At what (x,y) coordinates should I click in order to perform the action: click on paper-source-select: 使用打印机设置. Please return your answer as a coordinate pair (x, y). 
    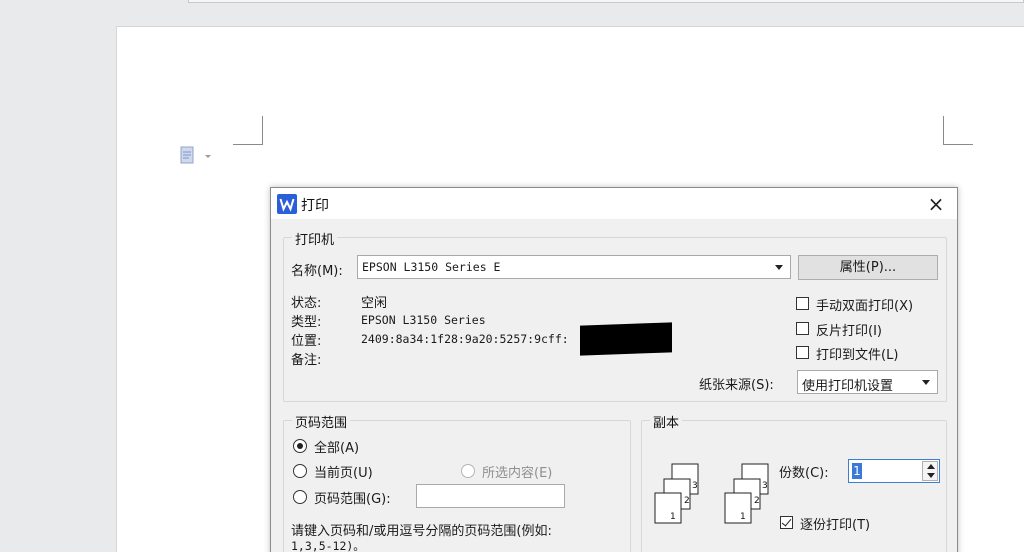
    Looking at the image, I should click on (867, 382).